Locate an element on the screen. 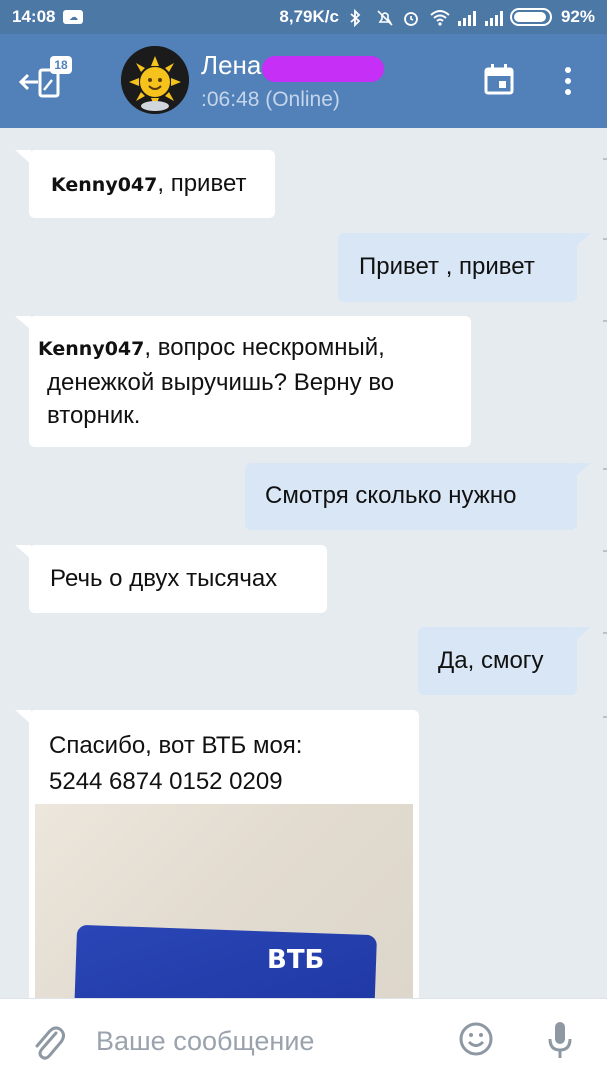 The width and height of the screenshot is (607, 1080). network-speed: 8,79K/c is located at coordinates (309, 16).